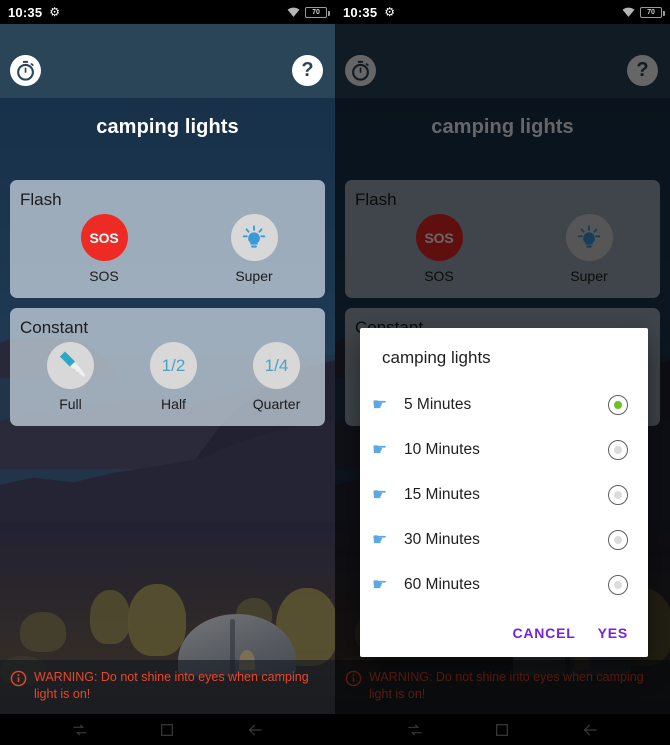 This screenshot has height=745, width=670. Describe the element at coordinates (390, 12) in the screenshot. I see `gear-icon-right: ⚙` at that location.